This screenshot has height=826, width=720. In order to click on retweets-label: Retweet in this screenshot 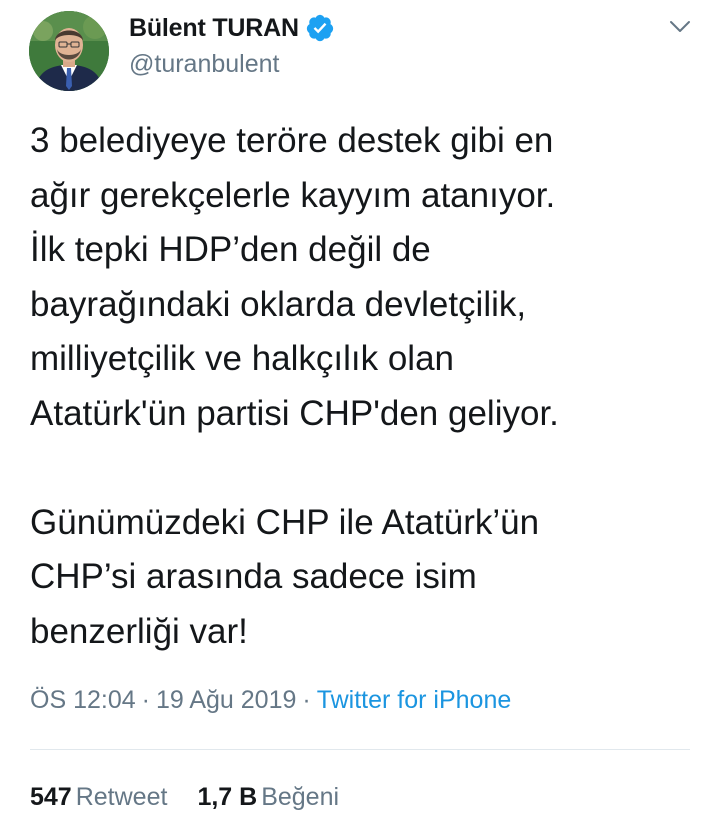, I will do `click(121, 797)`.